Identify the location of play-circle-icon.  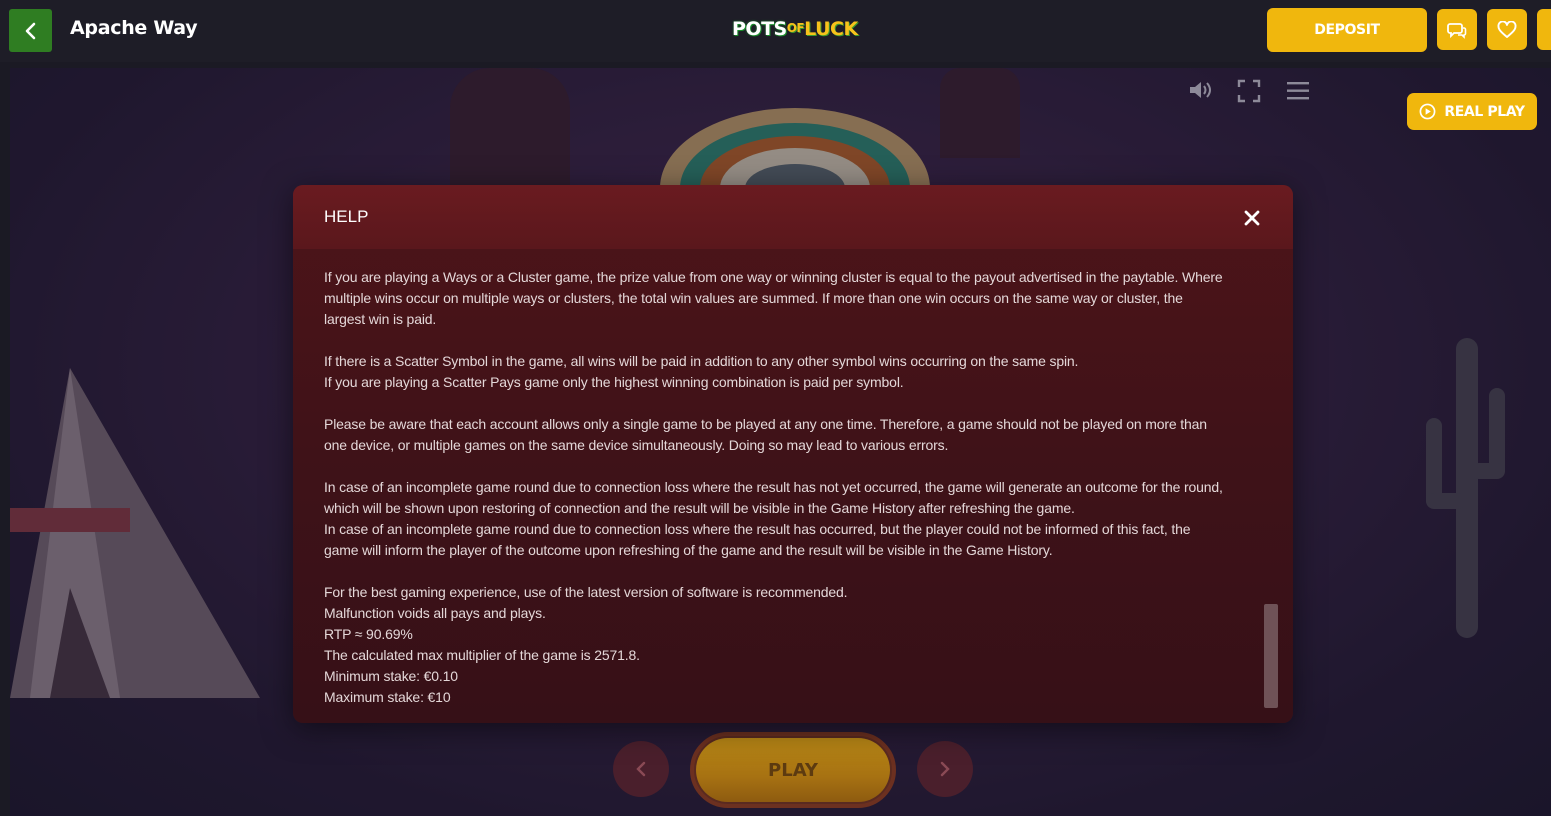
(1427, 111).